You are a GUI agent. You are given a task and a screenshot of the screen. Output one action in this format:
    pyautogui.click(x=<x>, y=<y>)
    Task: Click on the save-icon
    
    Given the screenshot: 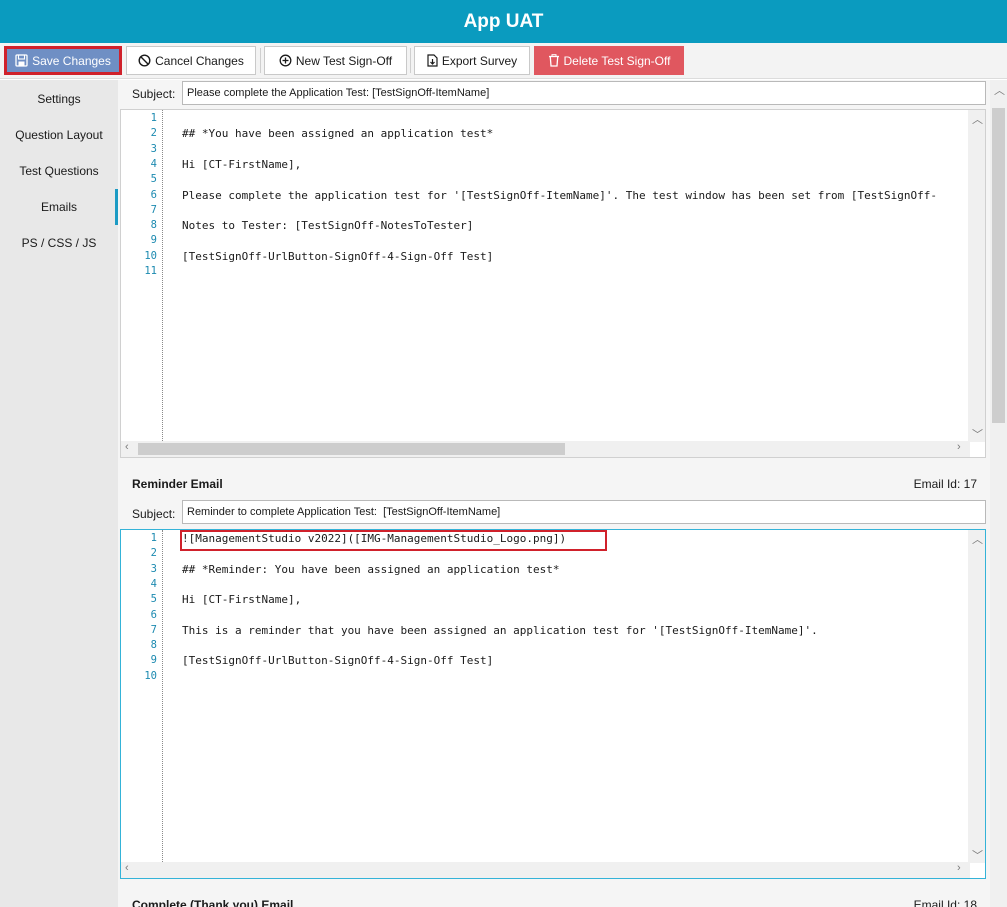 What is the action you would take?
    pyautogui.click(x=21, y=60)
    